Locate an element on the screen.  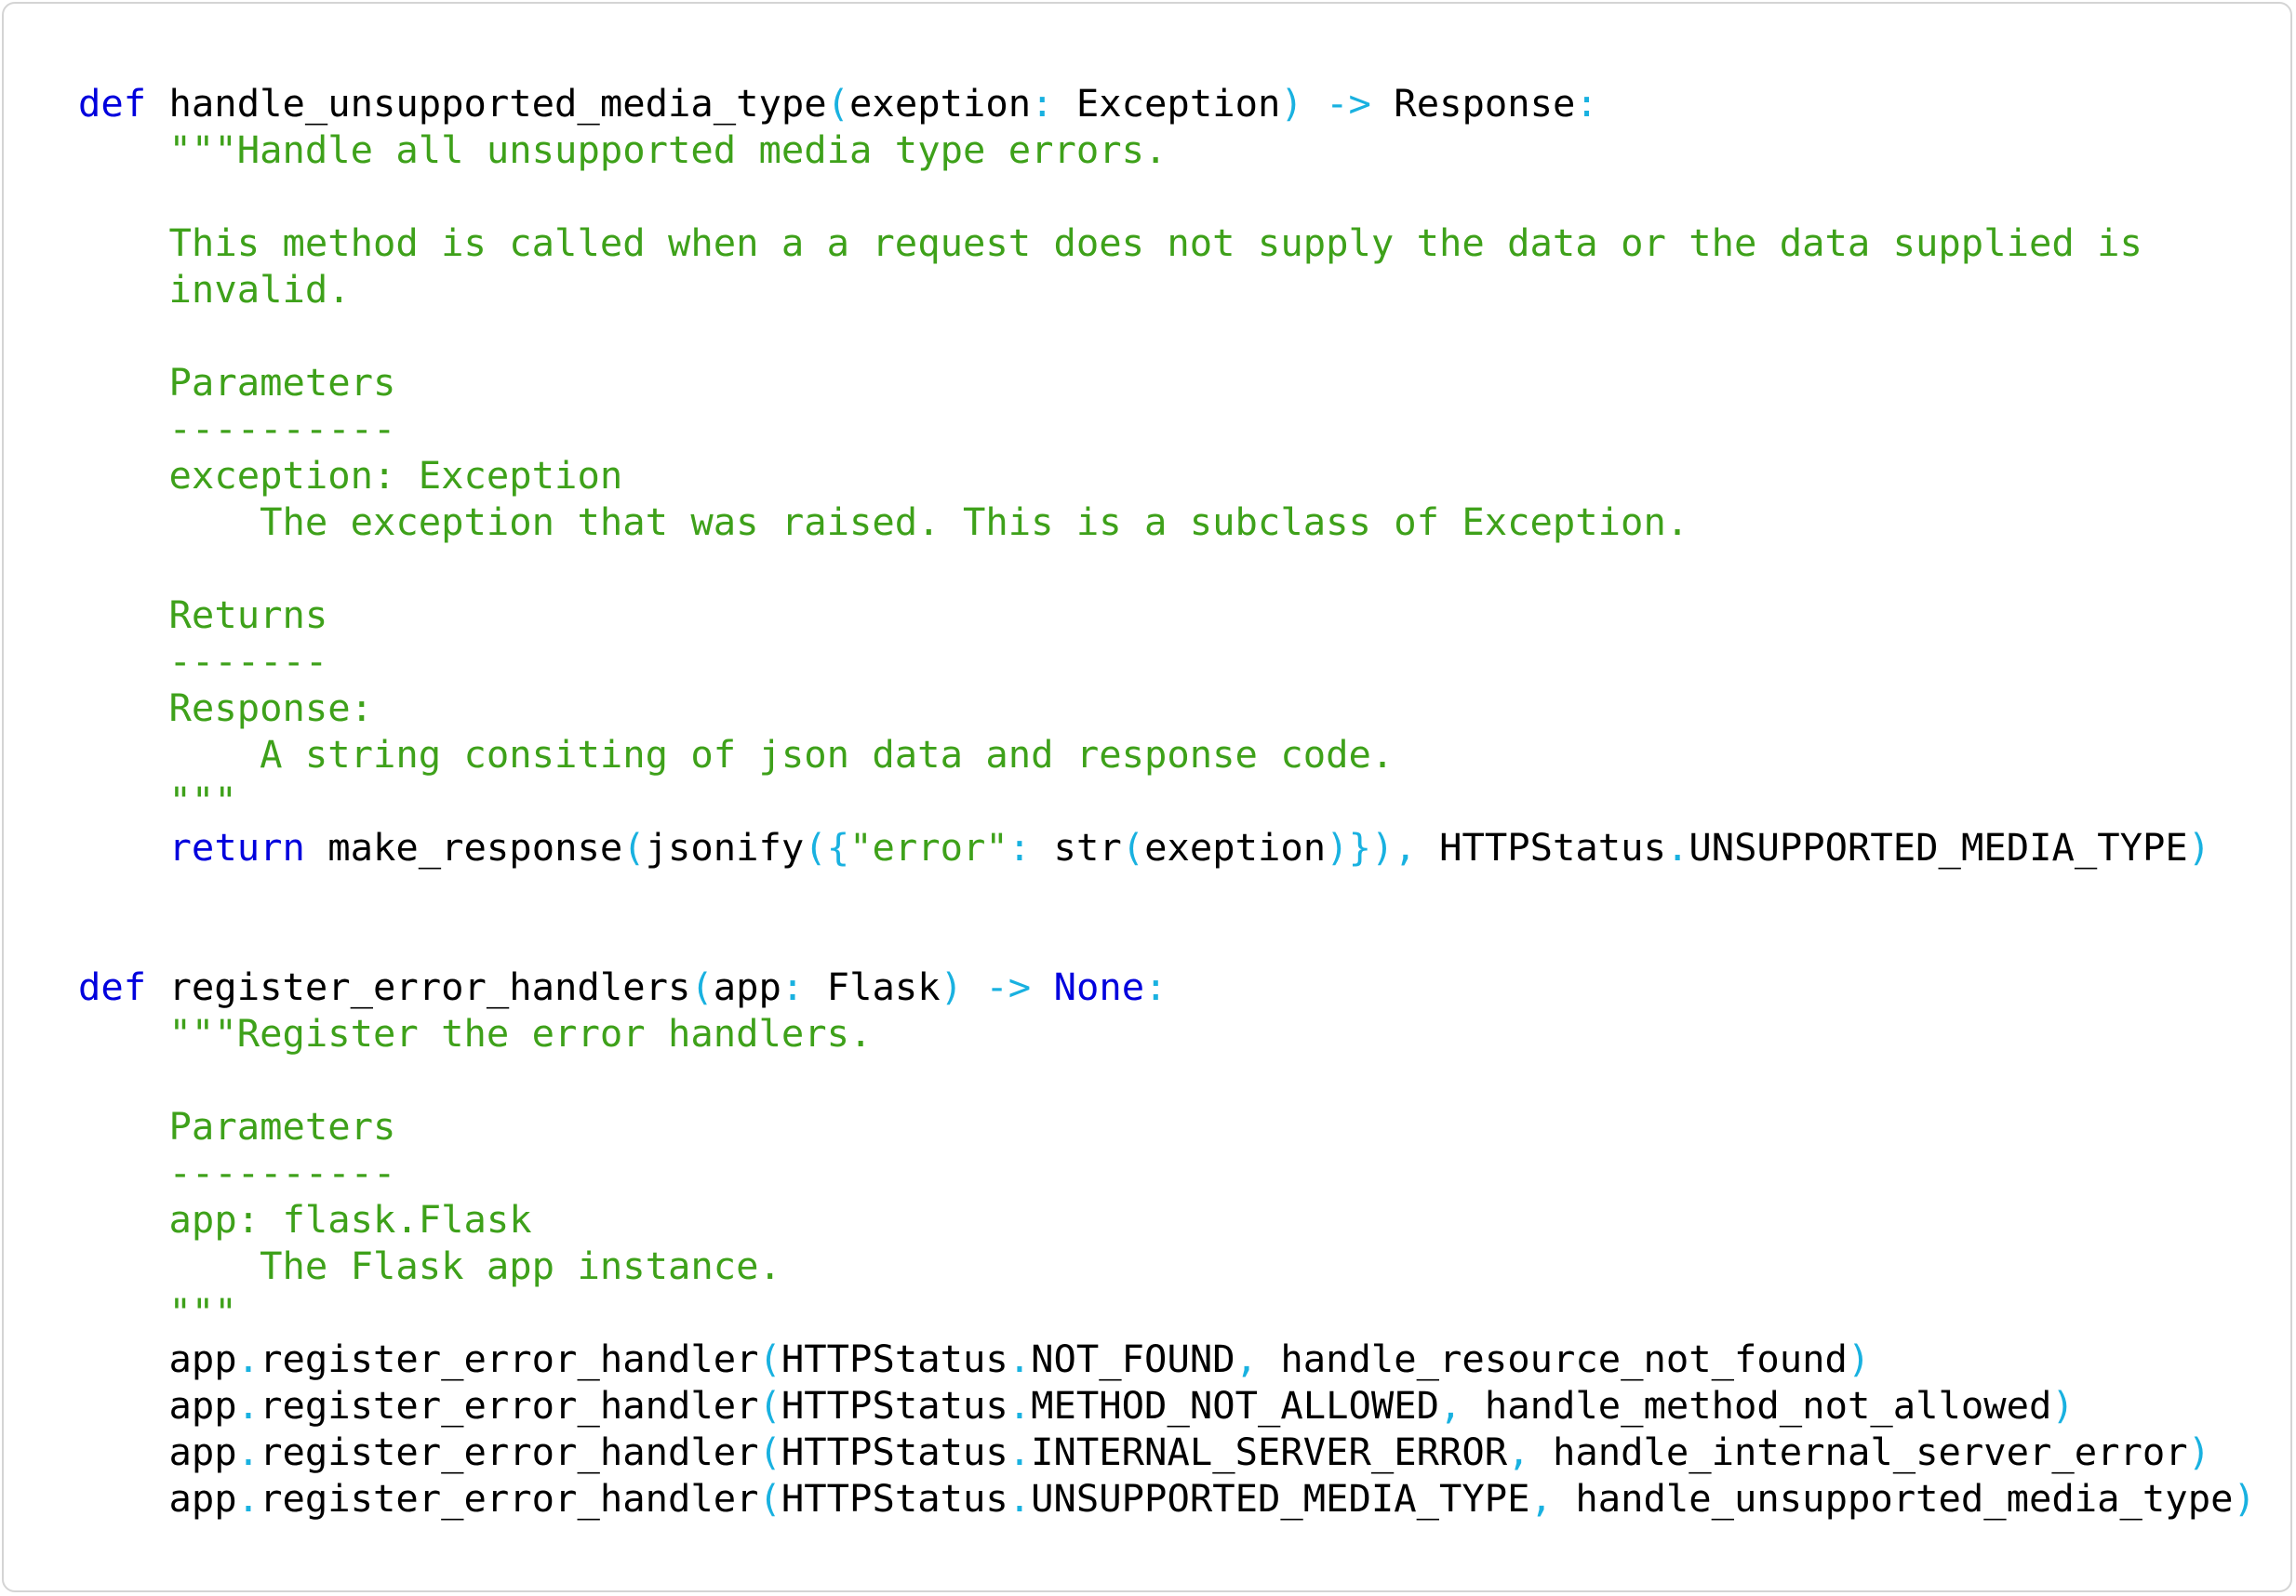
identifier-token: METHOD_NOT_ALLOWED is located at coordinates (1235, 1406).